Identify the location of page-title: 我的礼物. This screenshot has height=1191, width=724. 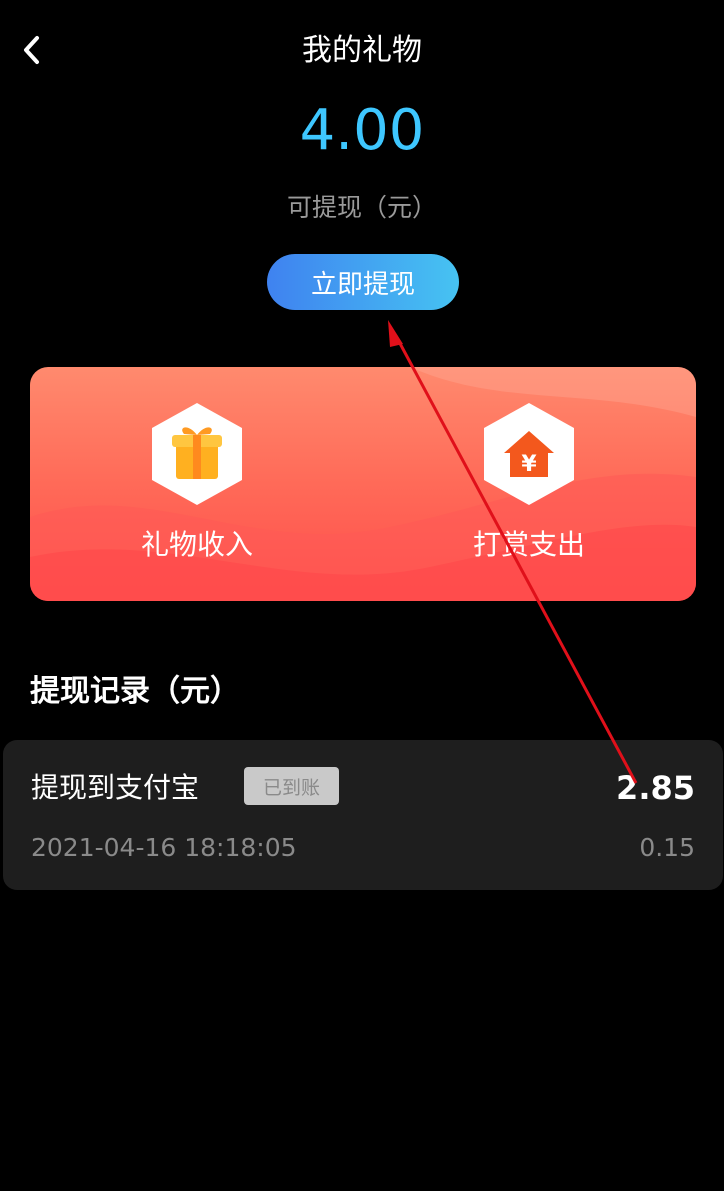
(362, 50).